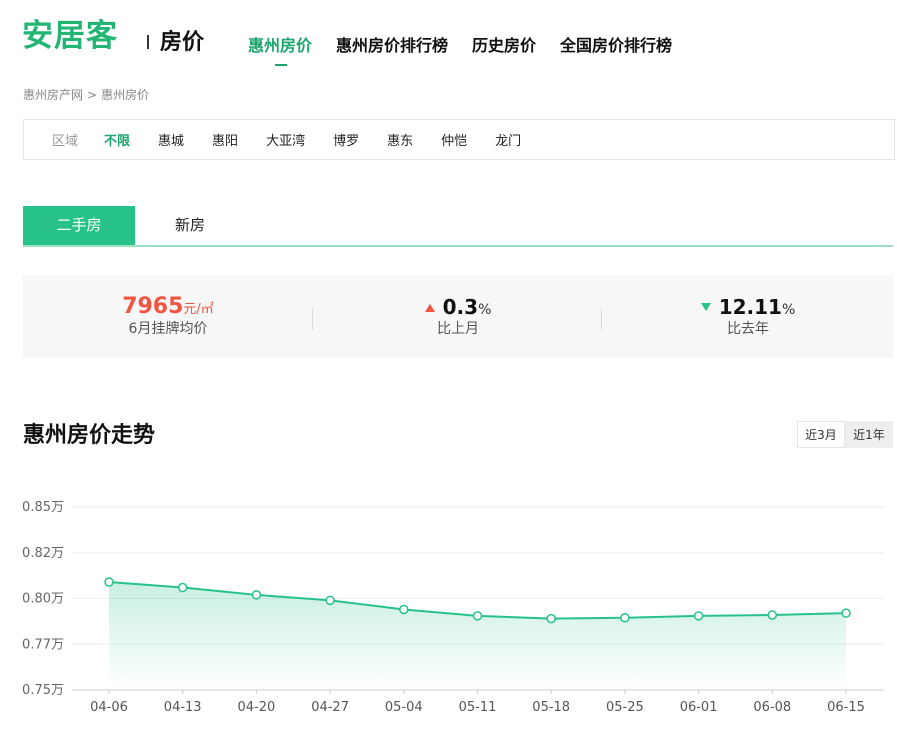 Image resolution: width=897 pixels, height=742 pixels. Describe the element at coordinates (392, 46) in the screenshot. I see `nav-price-ranking: 惠州房价排行榜` at that location.